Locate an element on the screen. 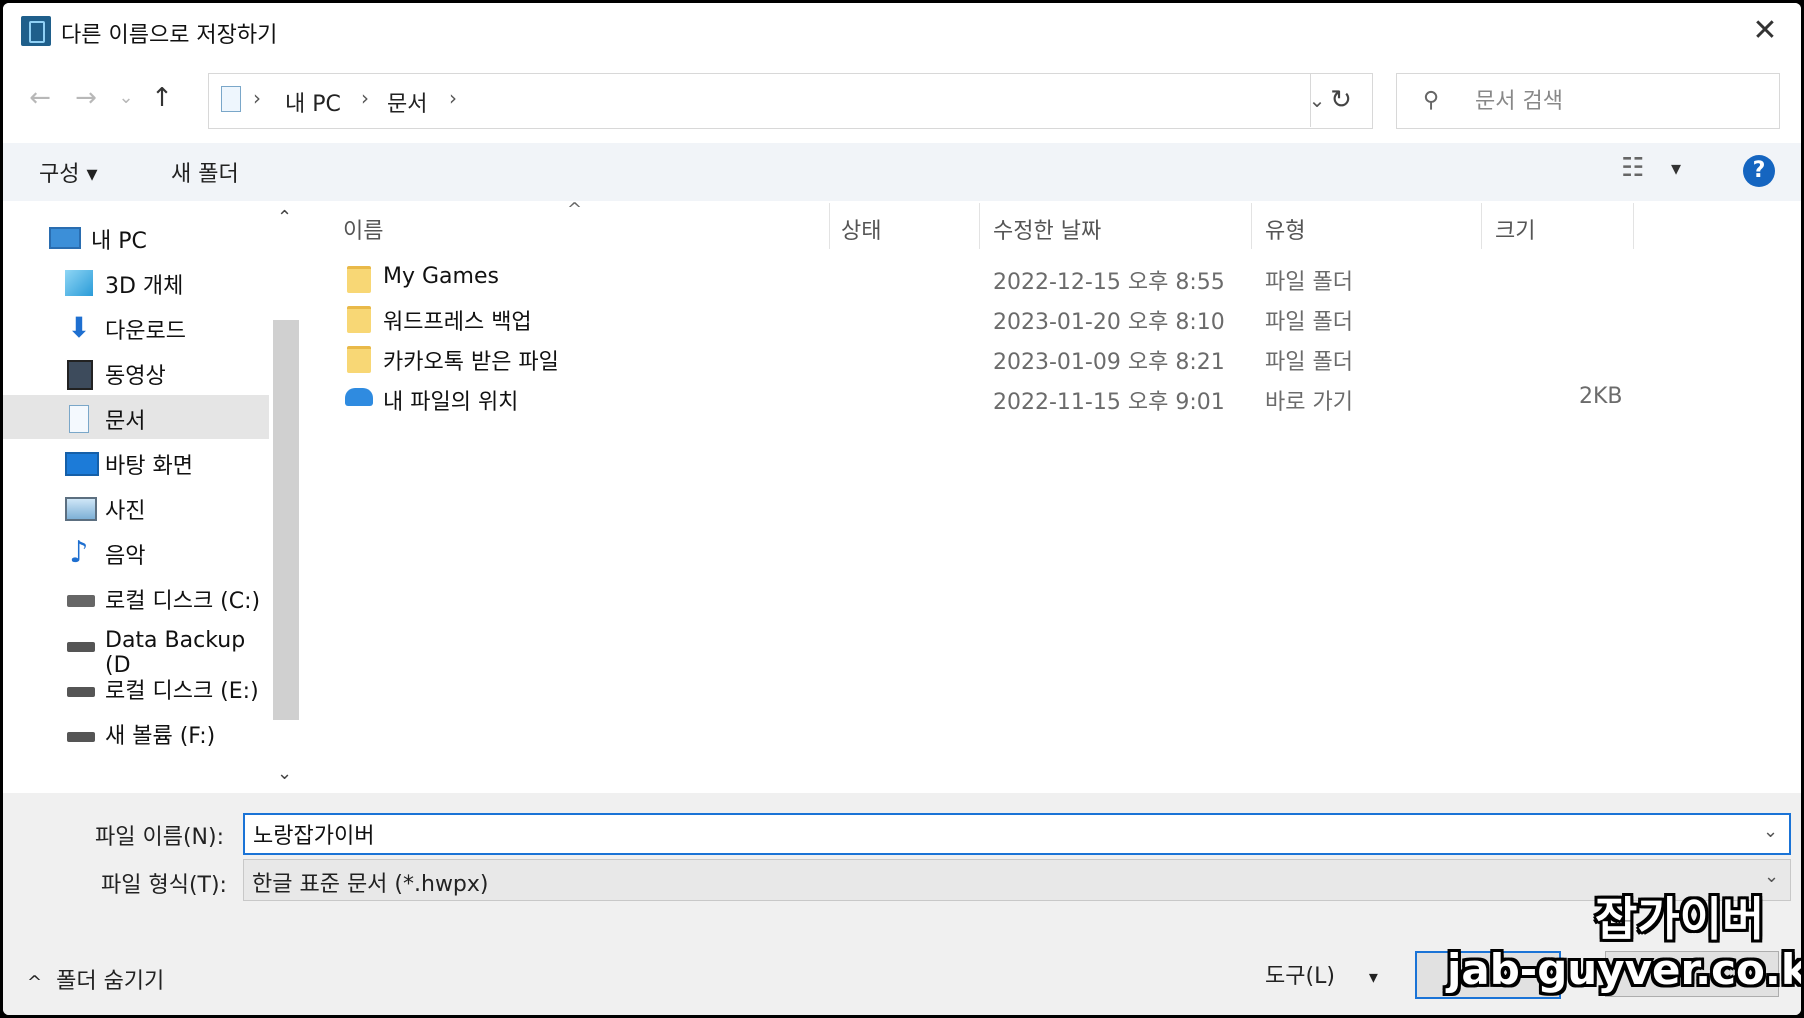 Image resolution: width=1804 pixels, height=1018 pixels. file-name: My Games is located at coordinates (441, 276).